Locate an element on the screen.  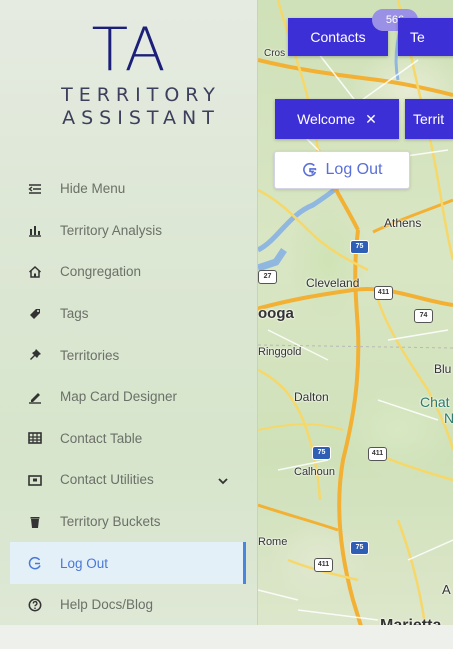
territory-tab: Territ is located at coordinates (429, 119).